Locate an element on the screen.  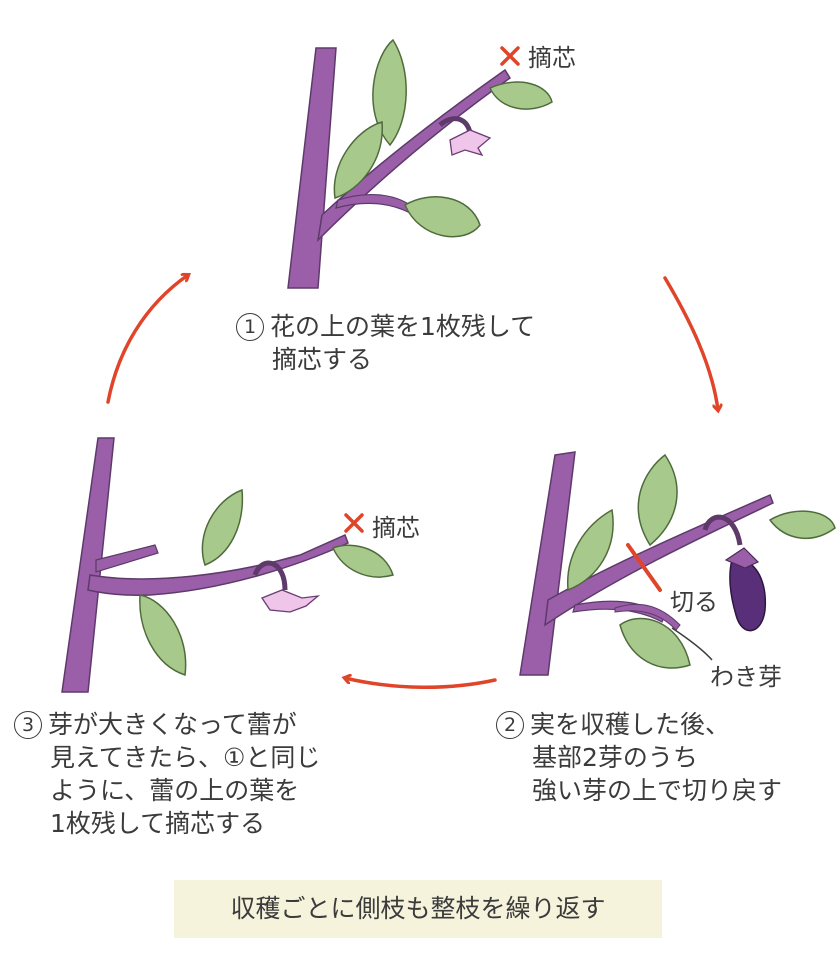
step-number: 1 is located at coordinates (250, 327).